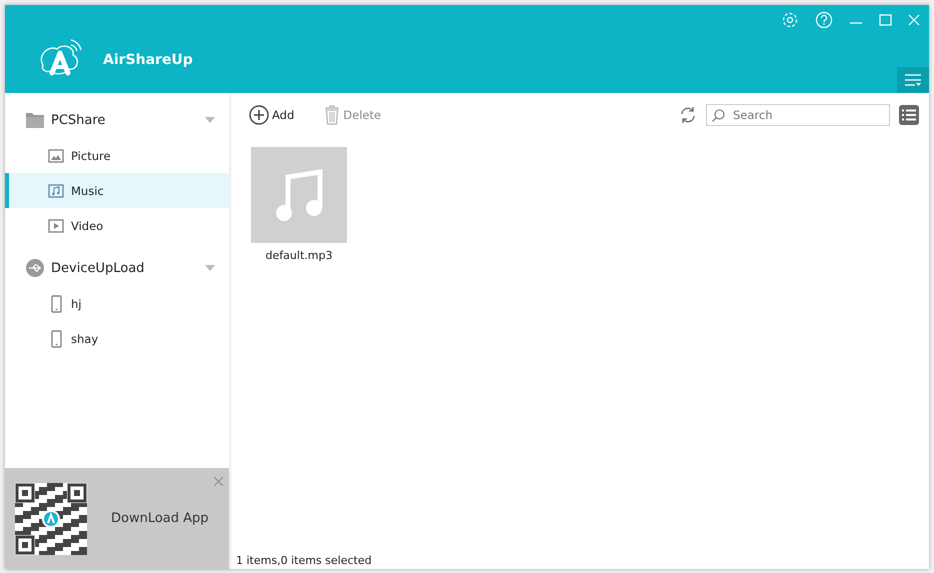  I want to click on menu-button, so click(913, 80).